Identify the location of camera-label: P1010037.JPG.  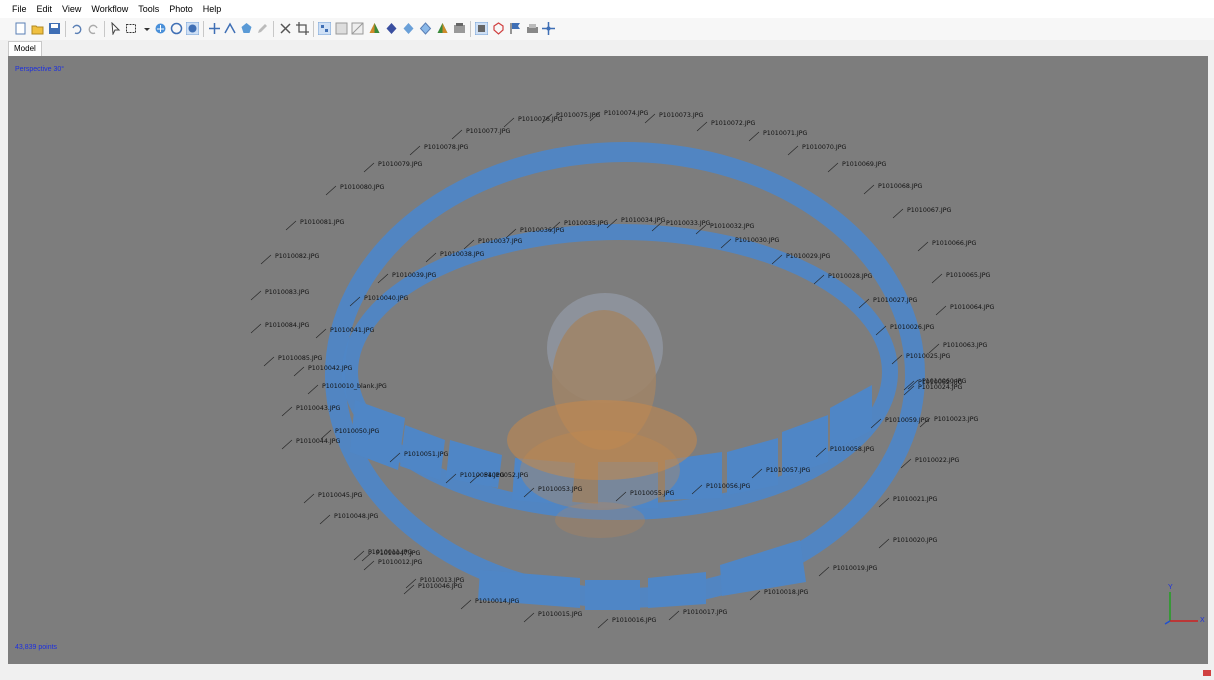
(500, 241).